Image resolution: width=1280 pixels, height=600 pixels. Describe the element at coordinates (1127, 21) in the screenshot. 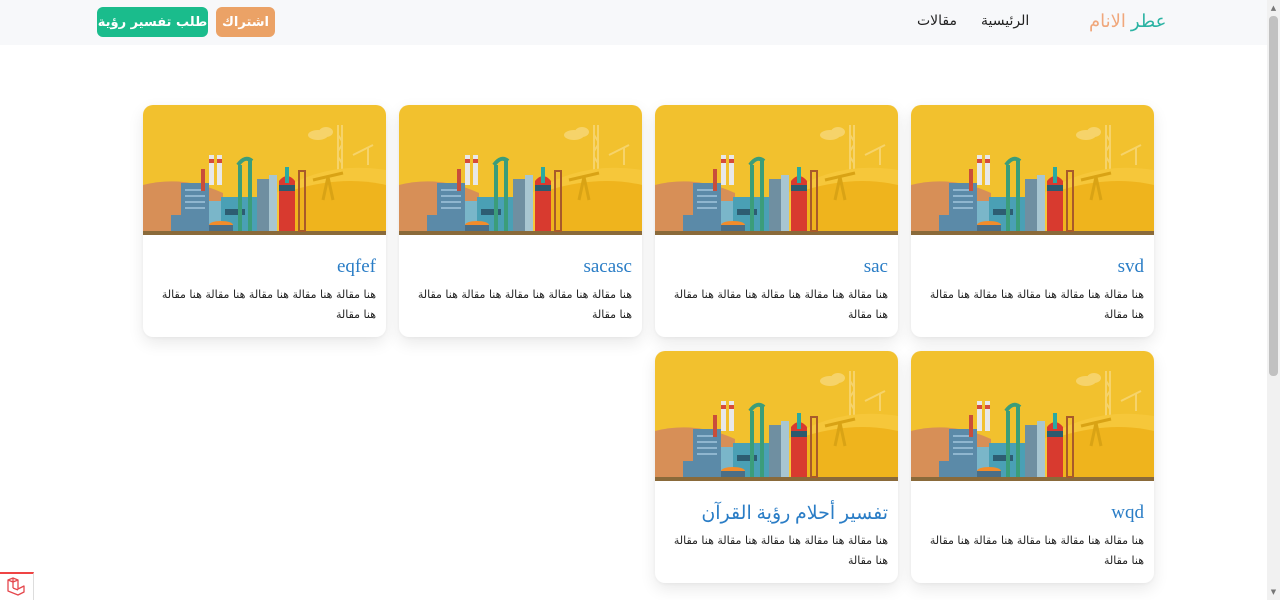

I see `brand-logo: عطر الانام` at that location.